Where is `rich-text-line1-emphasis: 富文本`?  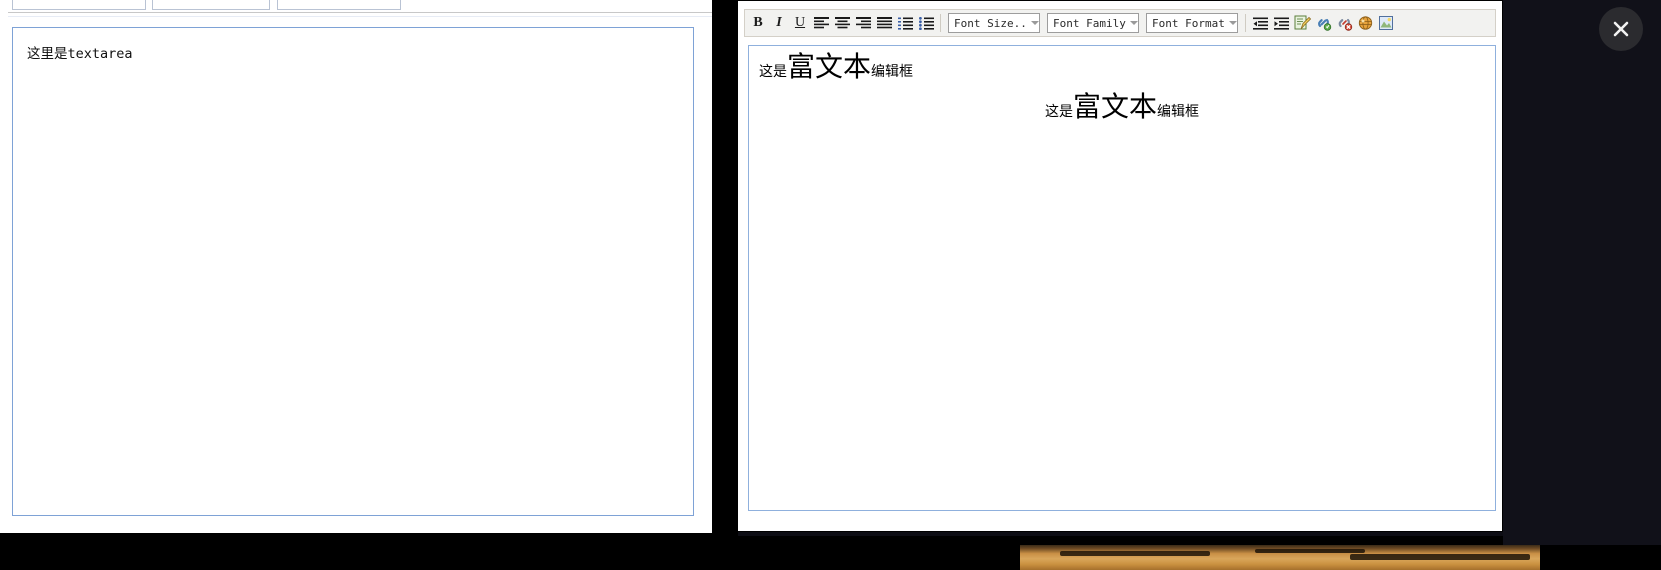
rich-text-line1-emphasis: 富文本 is located at coordinates (829, 67).